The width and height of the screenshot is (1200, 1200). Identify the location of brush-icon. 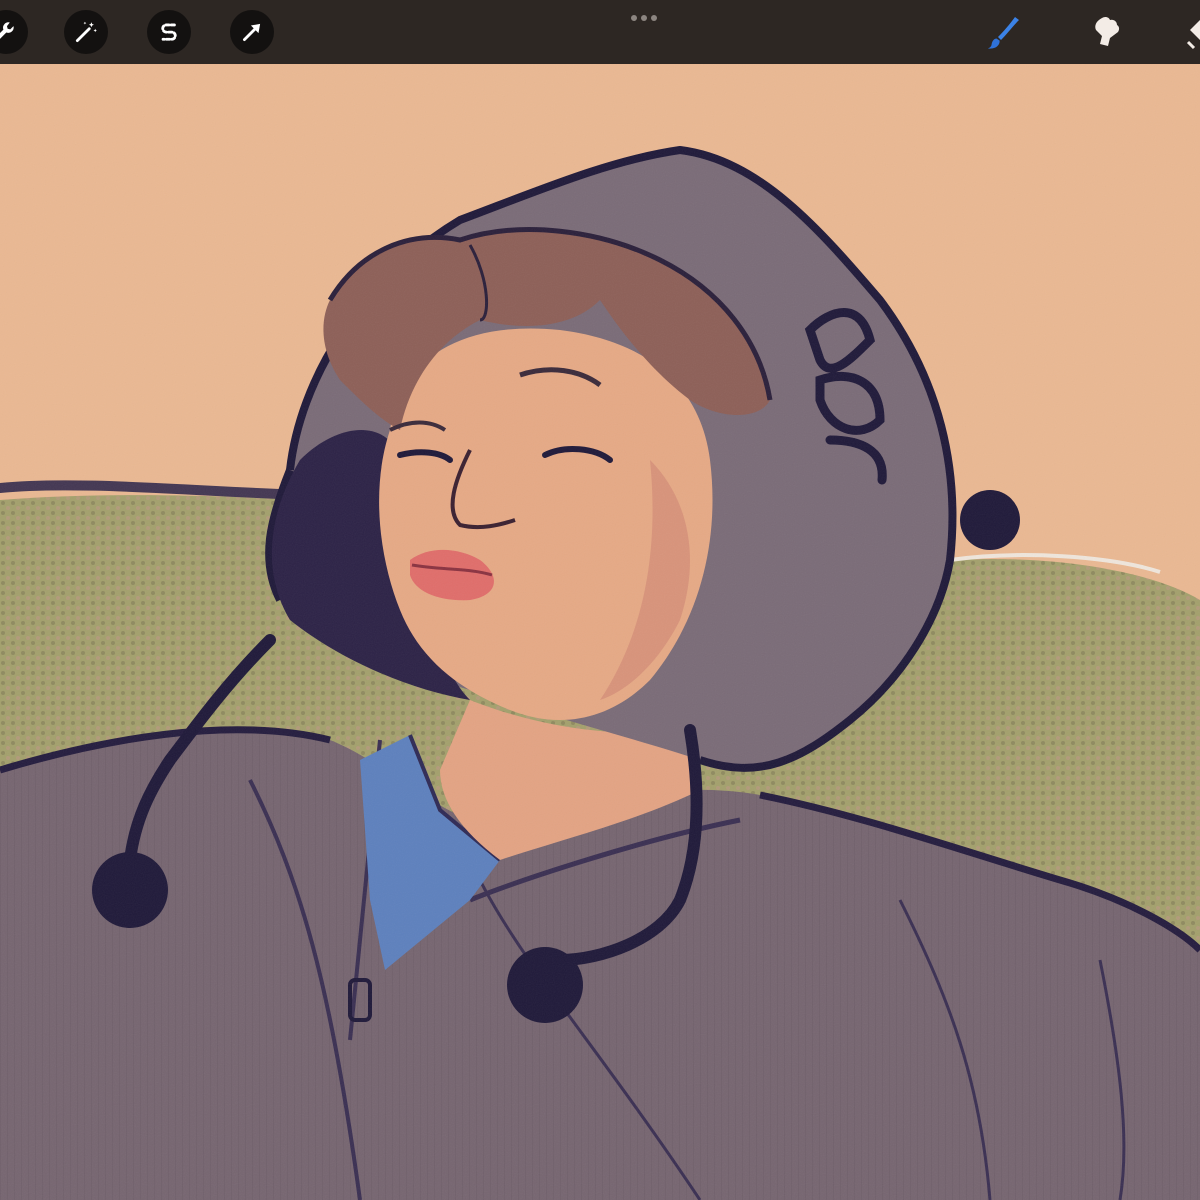
(1003, 33).